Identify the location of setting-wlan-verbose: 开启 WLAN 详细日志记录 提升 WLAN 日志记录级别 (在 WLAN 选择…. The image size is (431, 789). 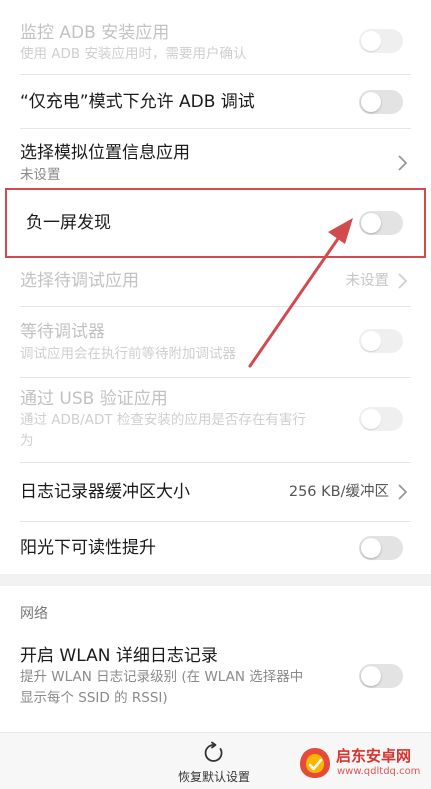
(215, 680).